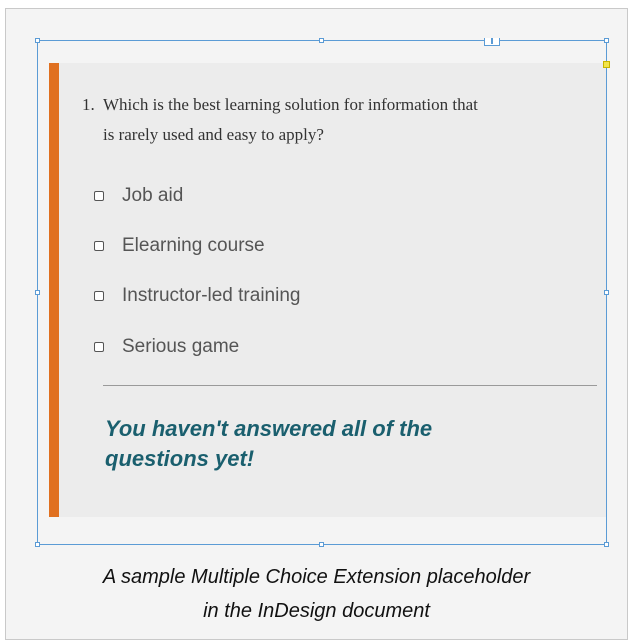 The height and width of the screenshot is (644, 633). What do you see at coordinates (606, 292) in the screenshot?
I see `resize-handle-right` at bounding box center [606, 292].